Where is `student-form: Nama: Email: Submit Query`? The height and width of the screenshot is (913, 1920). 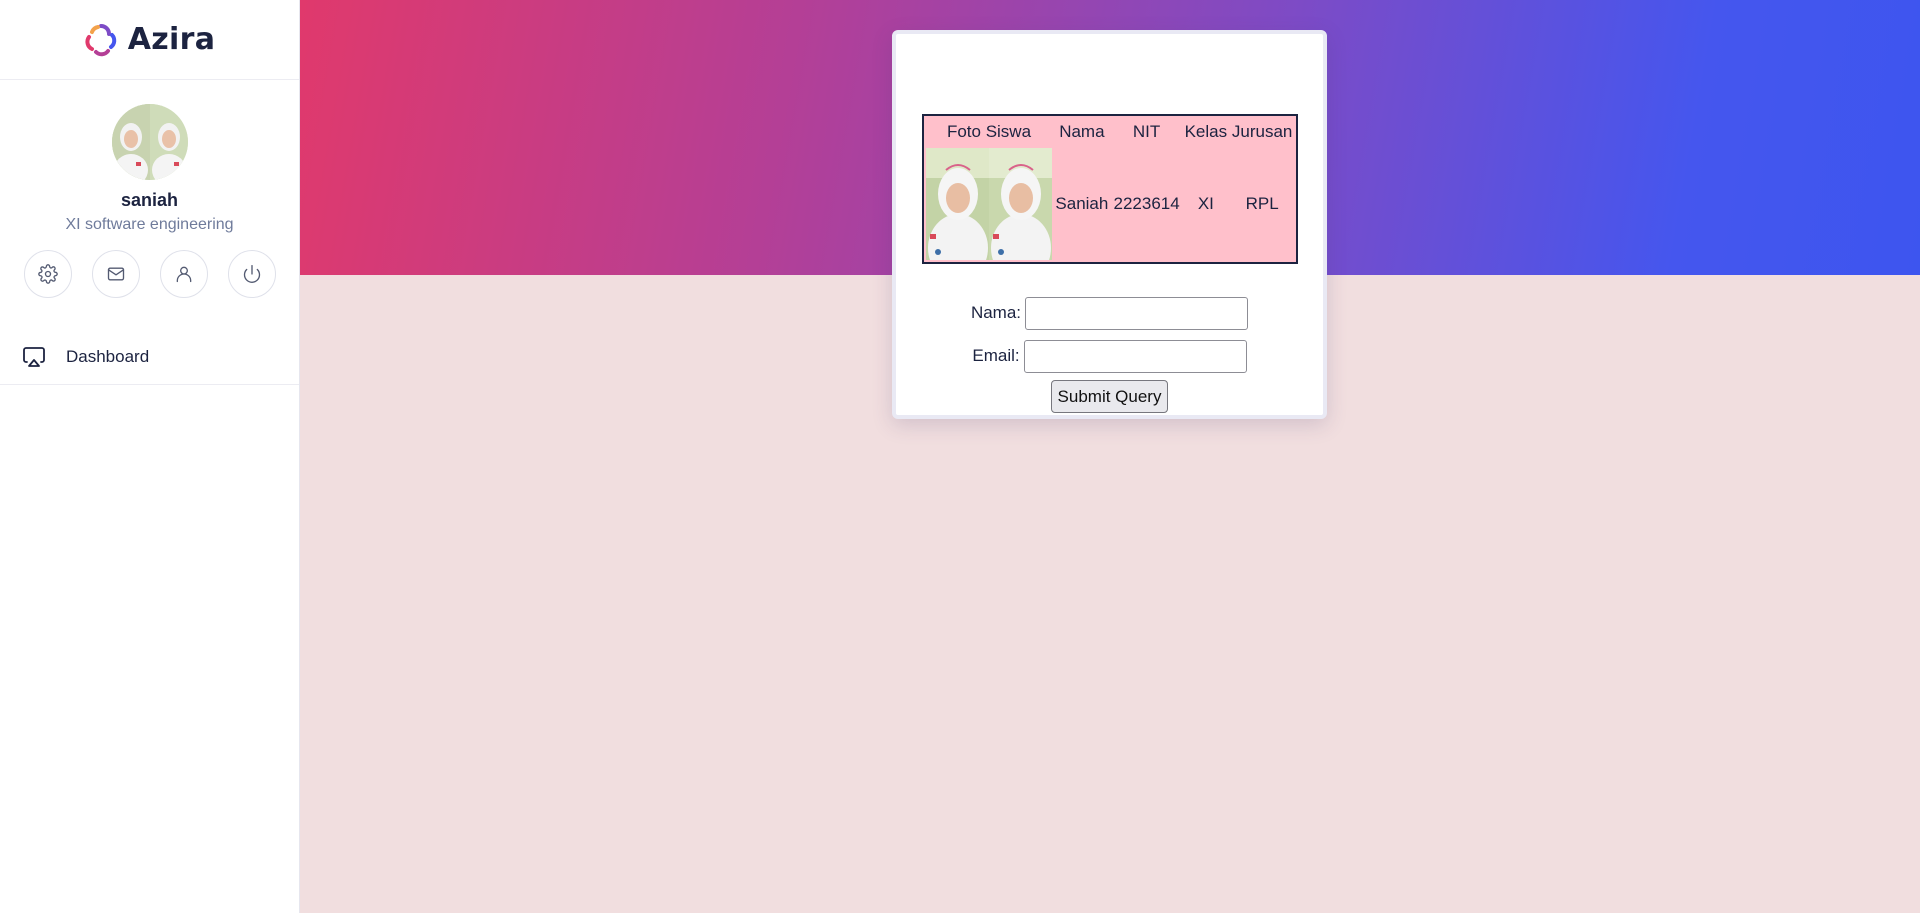 student-form: Nama: Email: Submit Query is located at coordinates (1109, 354).